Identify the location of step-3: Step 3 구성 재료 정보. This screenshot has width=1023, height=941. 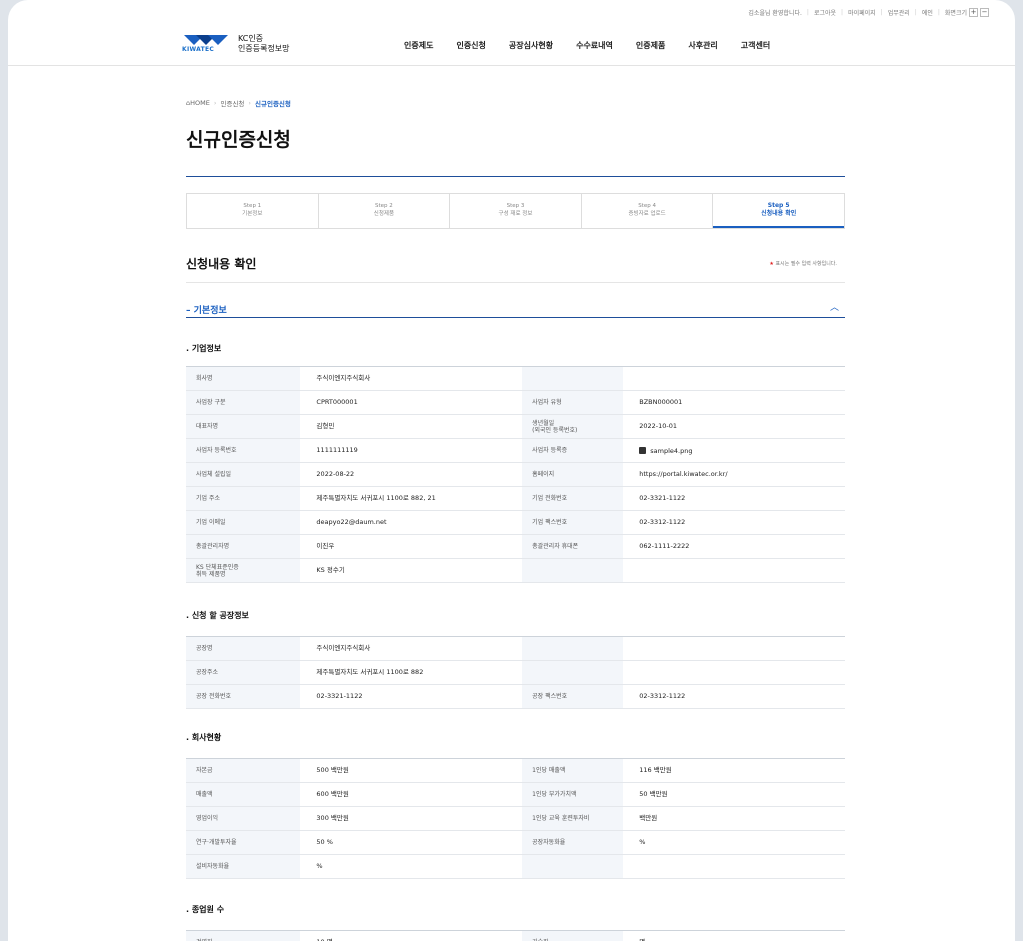
(516, 211).